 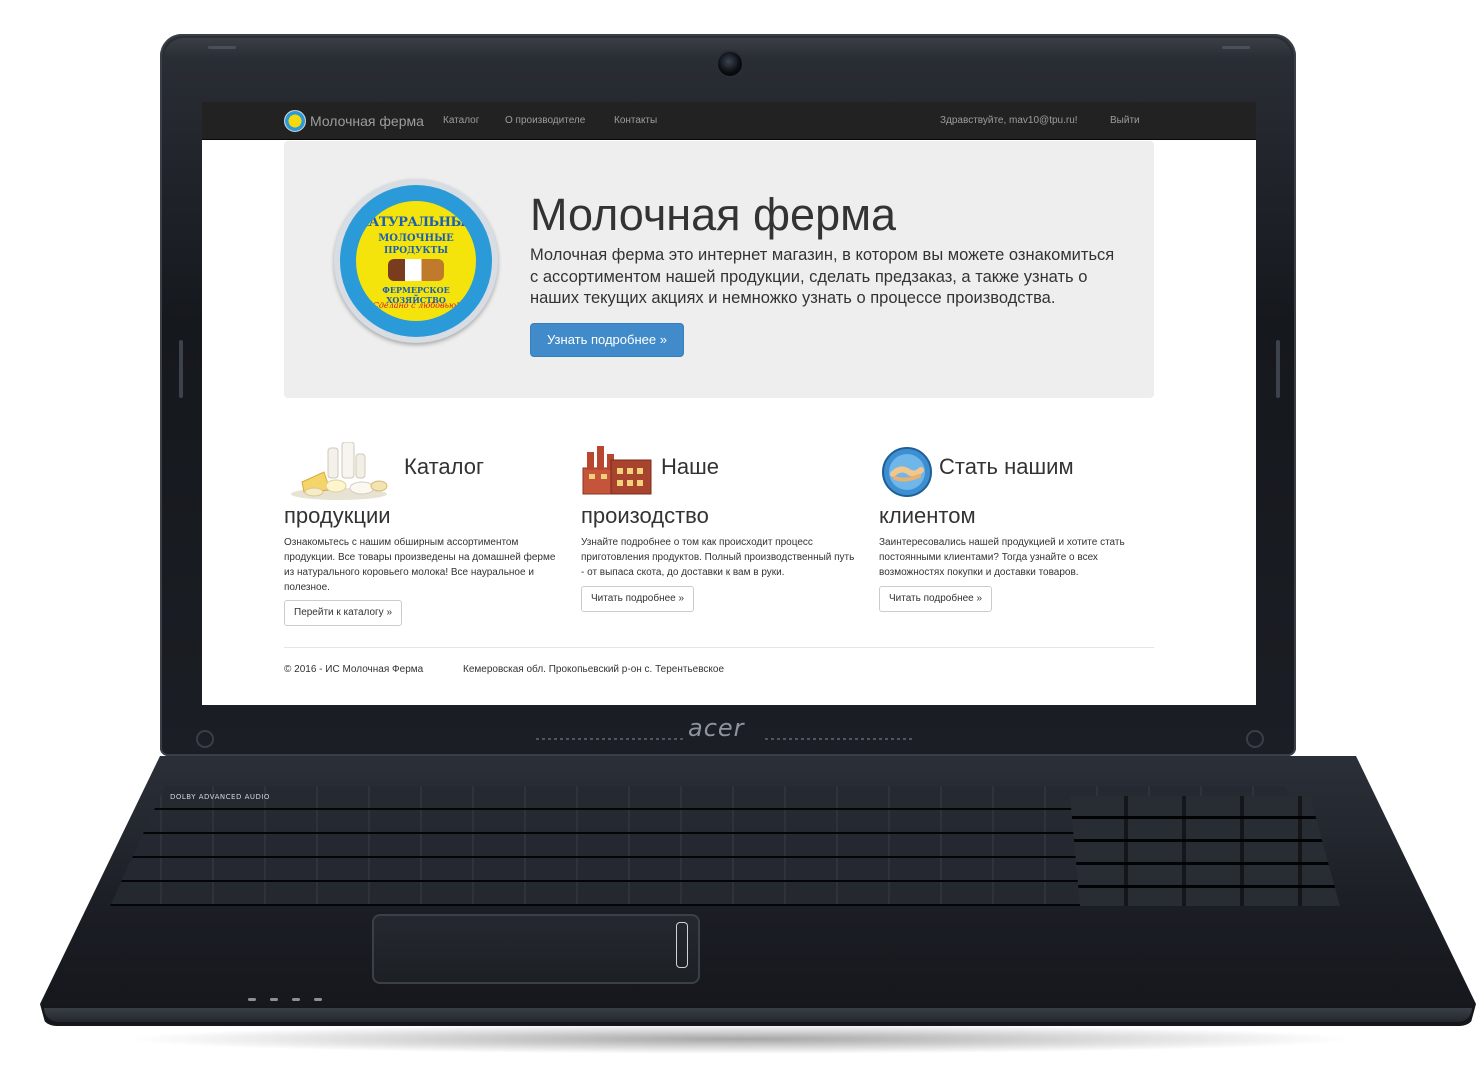 What do you see at coordinates (1236, 47) in the screenshot?
I see `mic-slot-right` at bounding box center [1236, 47].